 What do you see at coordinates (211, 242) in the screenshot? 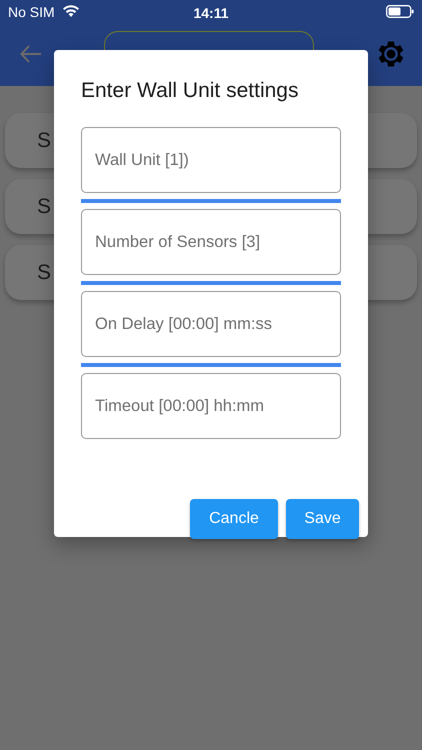
I see `input-field: Number of Sensors [3]` at bounding box center [211, 242].